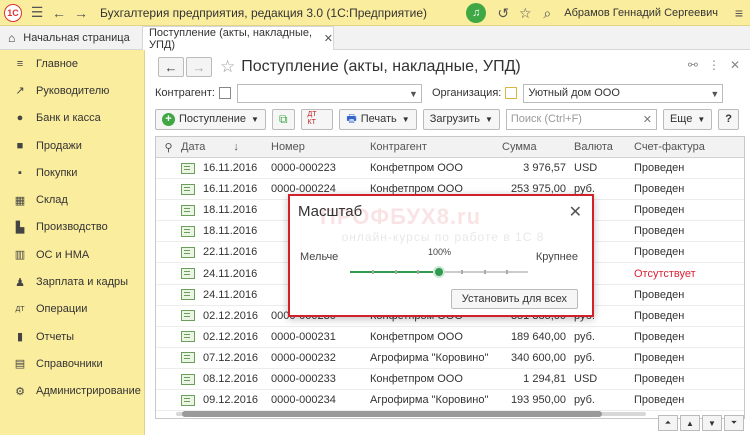 The width and height of the screenshot is (750, 435). I want to click on cell-text: 0000-000232, so click(303, 357).